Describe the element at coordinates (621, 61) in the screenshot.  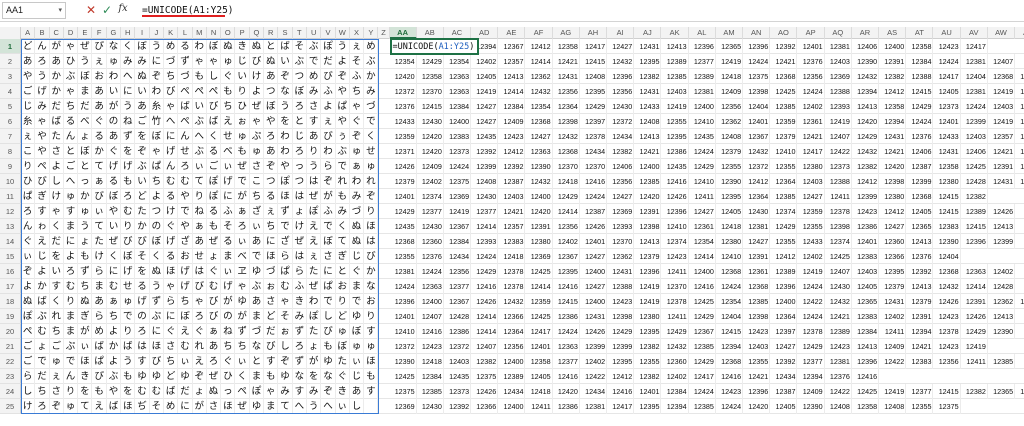
I see `spill-cell: 12432` at that location.